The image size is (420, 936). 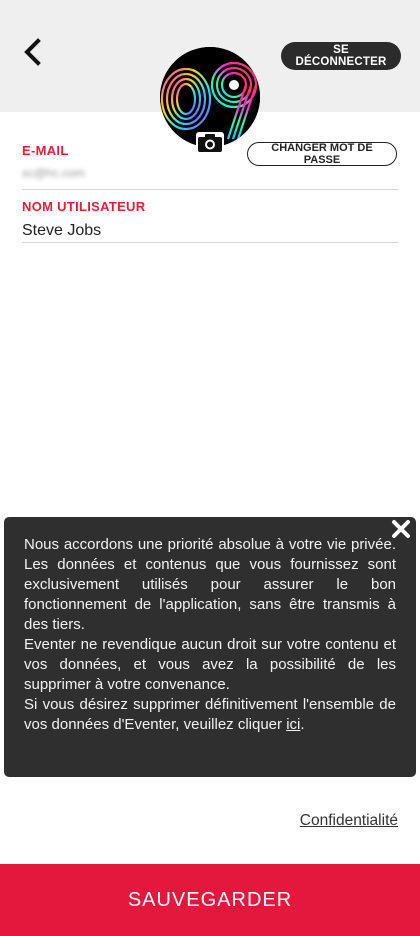 I want to click on confidentiality-link: Confidentialité, so click(x=349, y=821).